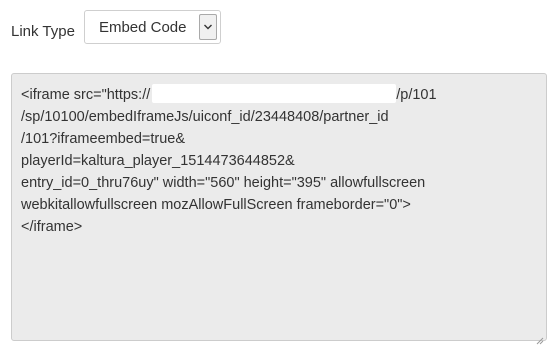 The height and width of the screenshot is (352, 547). What do you see at coordinates (274, 93) in the screenshot?
I see `redacted-domain` at bounding box center [274, 93].